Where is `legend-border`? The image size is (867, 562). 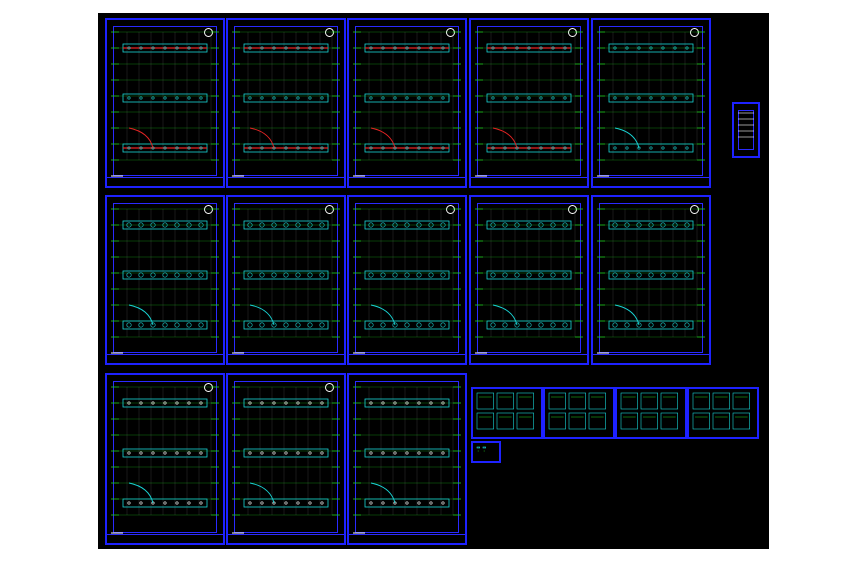 legend-border is located at coordinates (746, 130).